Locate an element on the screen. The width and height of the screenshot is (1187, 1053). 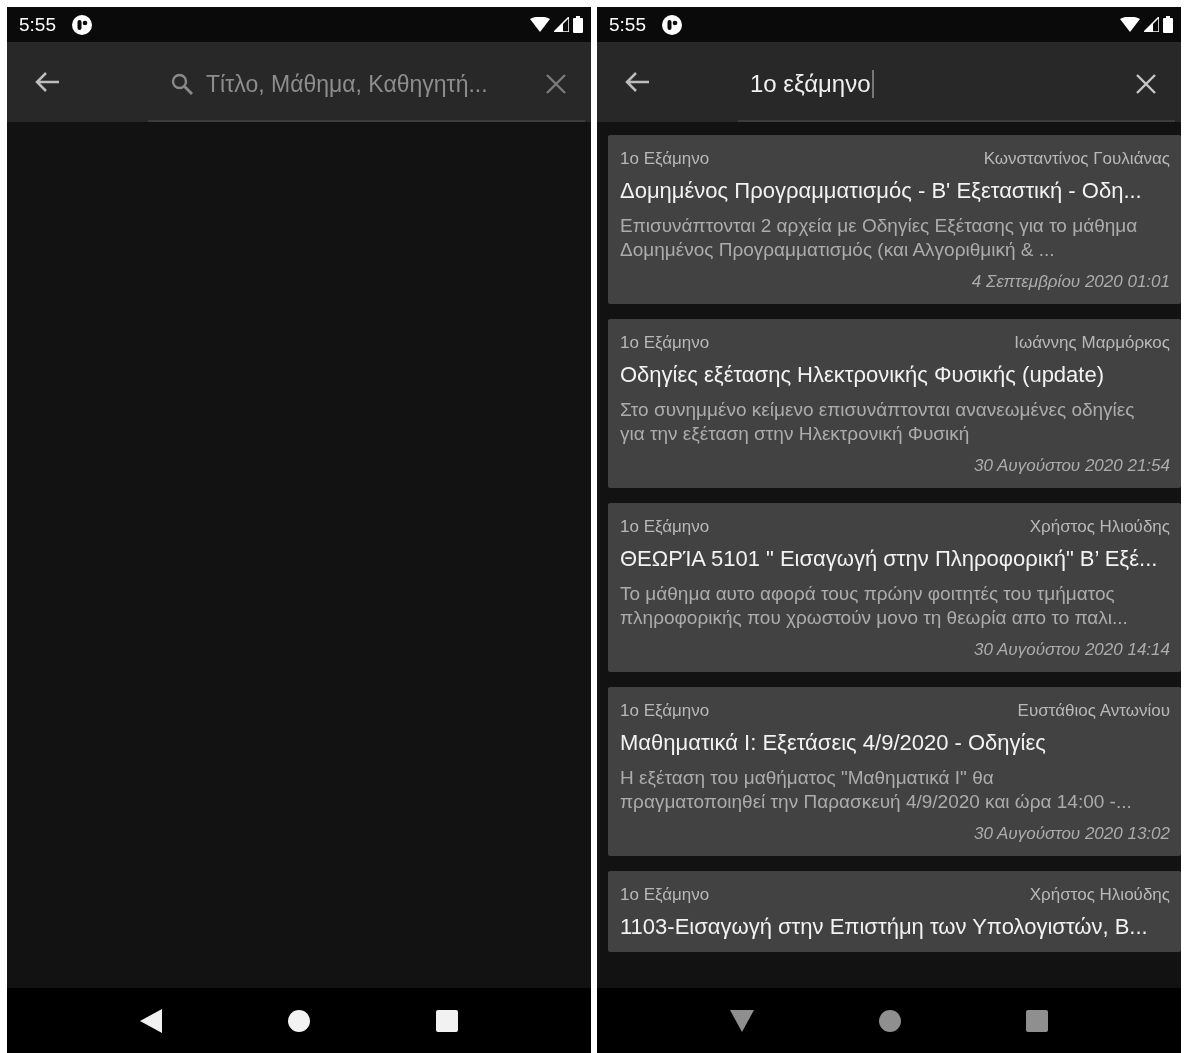
announcement-title: Οδηγίες εξέτασης Ηλεκτρονικής Φυσικής (update) is located at coordinates (862, 375).